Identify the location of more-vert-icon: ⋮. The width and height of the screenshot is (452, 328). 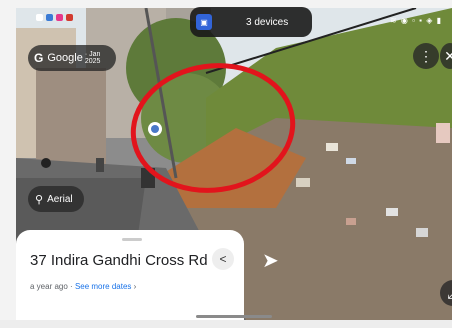
(426, 56).